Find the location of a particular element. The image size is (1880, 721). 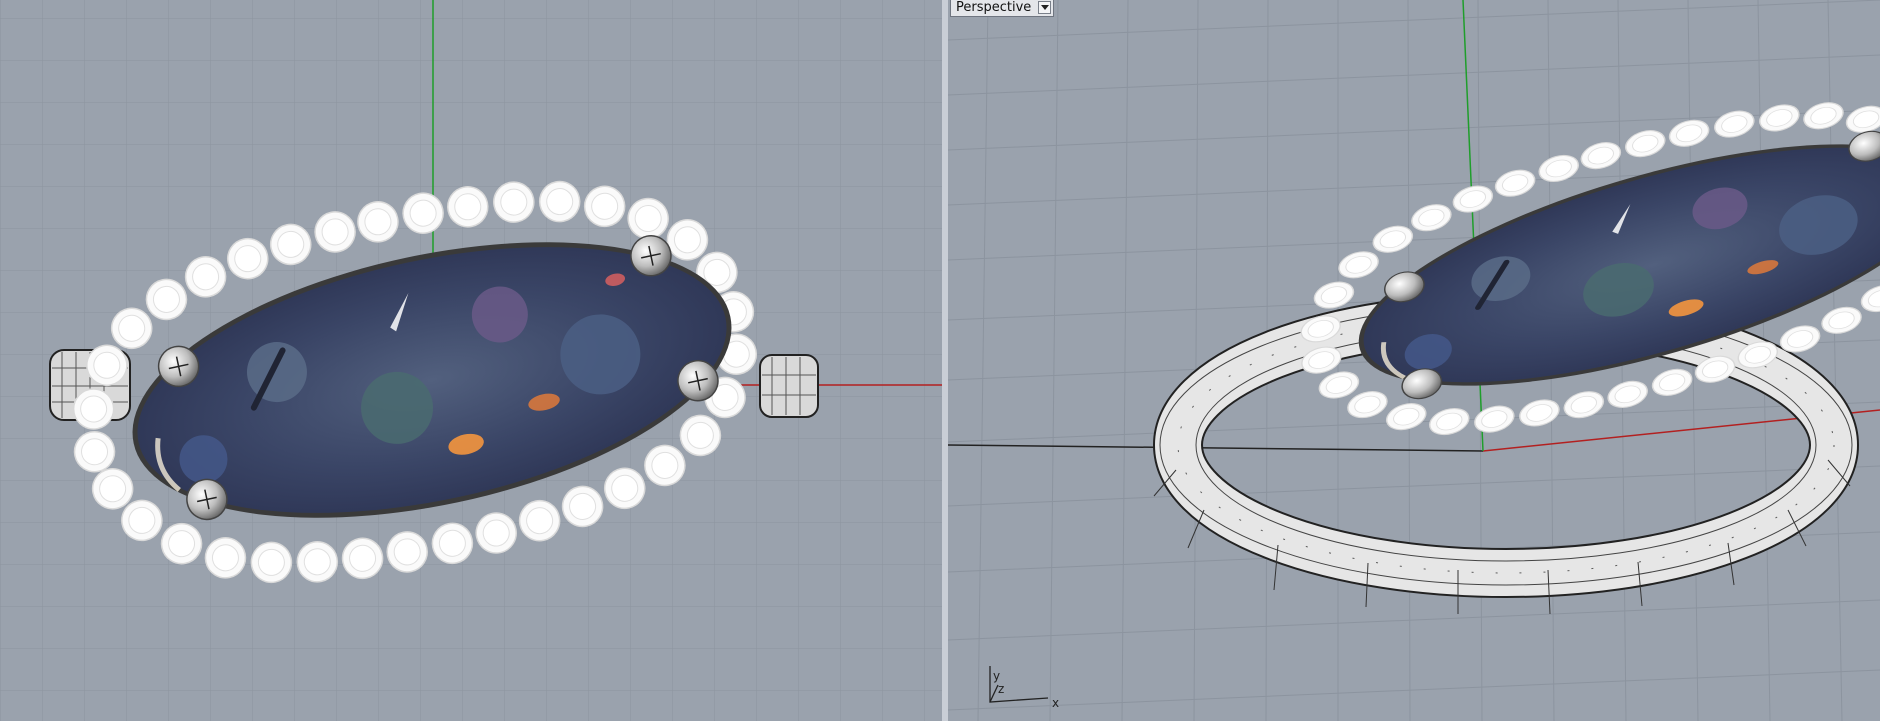

viewport-title-tab: Perspective is located at coordinates (1002, 8).